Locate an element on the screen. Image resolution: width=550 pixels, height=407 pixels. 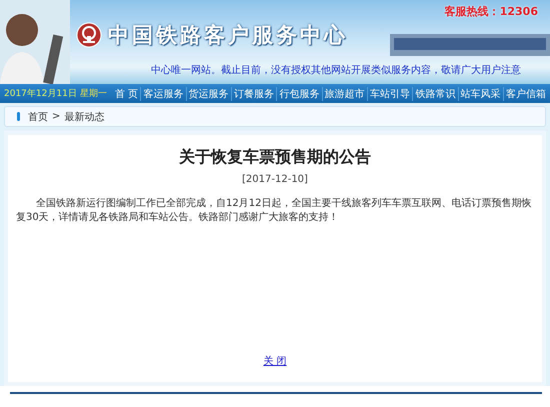
railway-logo-icon is located at coordinates (89, 35).